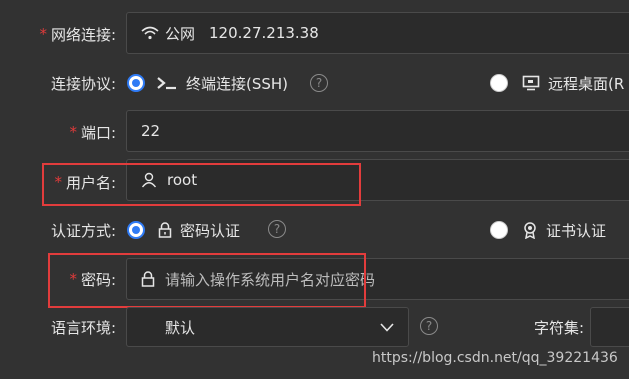  What do you see at coordinates (136, 230) in the screenshot?
I see `radio-password-auth` at bounding box center [136, 230].